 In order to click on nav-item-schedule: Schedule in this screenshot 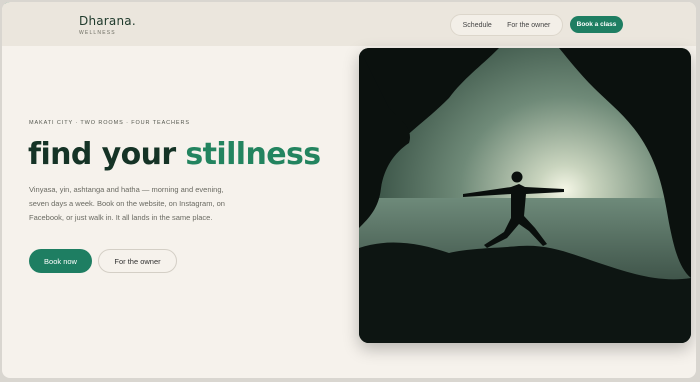, I will do `click(477, 25)`.